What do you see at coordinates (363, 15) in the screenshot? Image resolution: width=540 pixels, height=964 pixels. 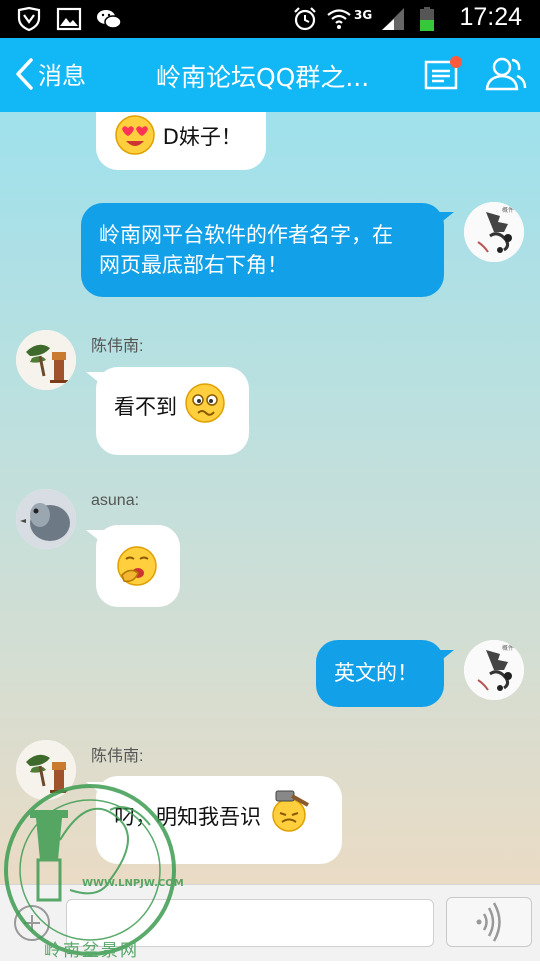 I see `network-type: 3G` at bounding box center [363, 15].